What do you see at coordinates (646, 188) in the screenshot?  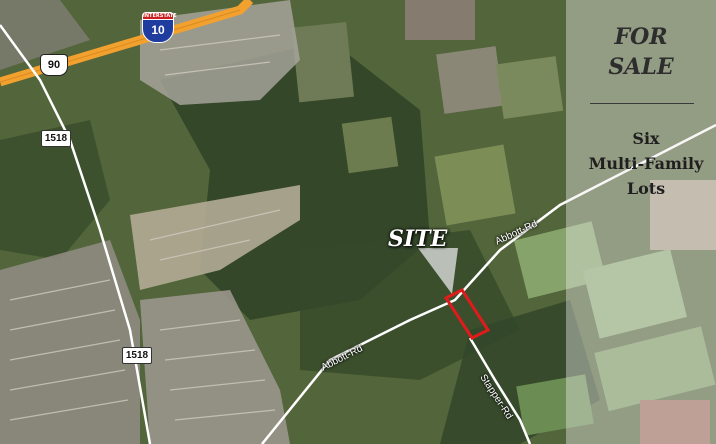 I see `panel-desc-line3: Lots` at bounding box center [646, 188].